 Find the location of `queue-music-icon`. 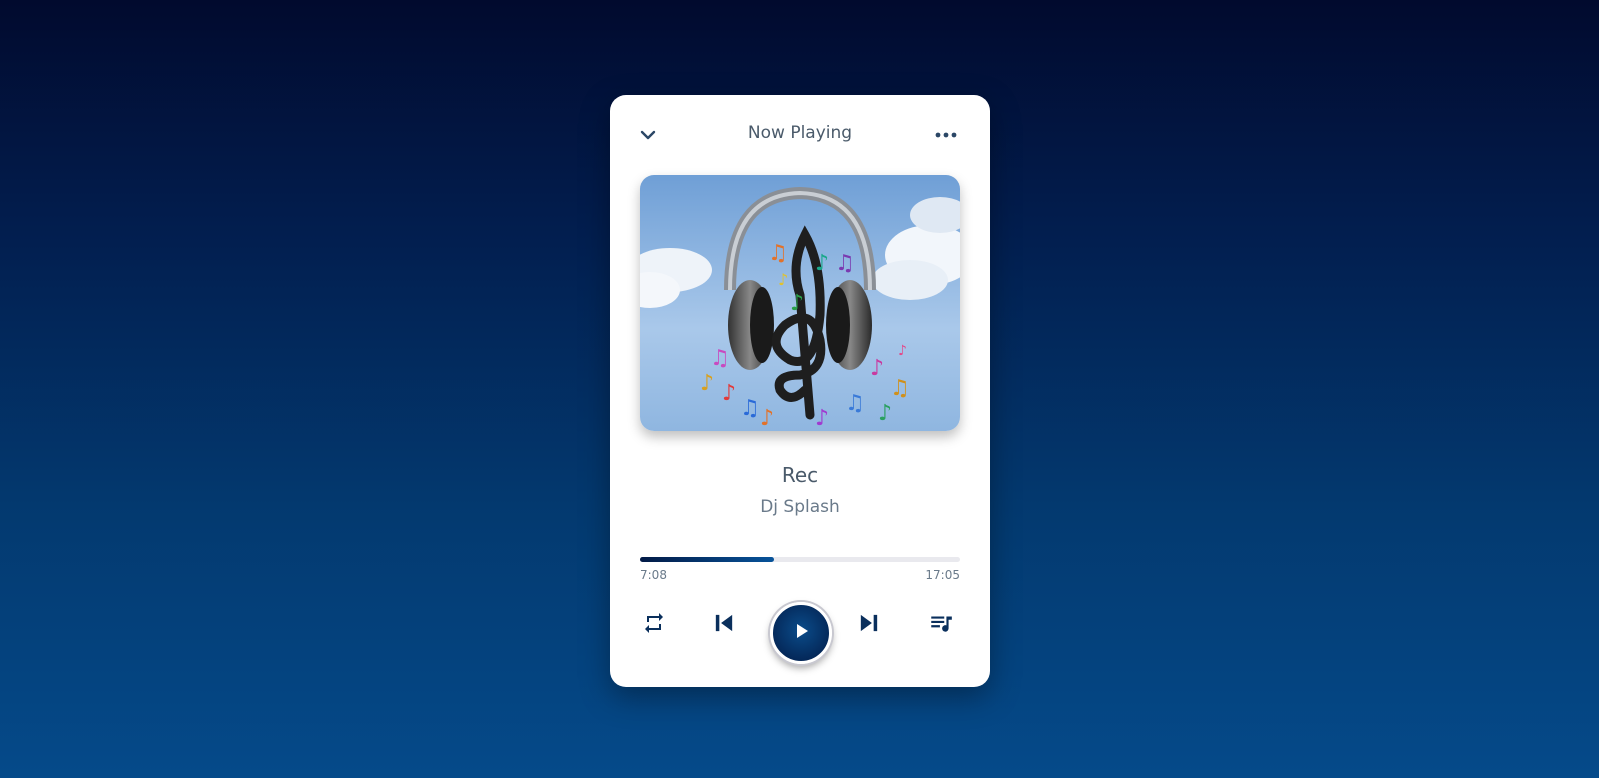

queue-music-icon is located at coordinates (941, 625).